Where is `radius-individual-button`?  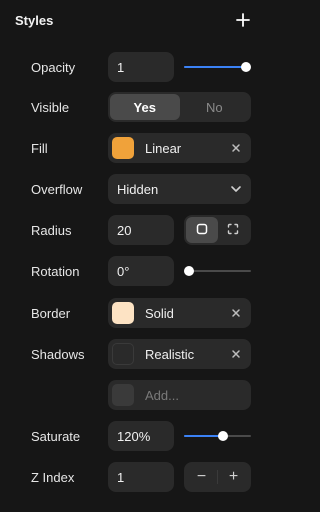
radius-individual-button is located at coordinates (234, 230).